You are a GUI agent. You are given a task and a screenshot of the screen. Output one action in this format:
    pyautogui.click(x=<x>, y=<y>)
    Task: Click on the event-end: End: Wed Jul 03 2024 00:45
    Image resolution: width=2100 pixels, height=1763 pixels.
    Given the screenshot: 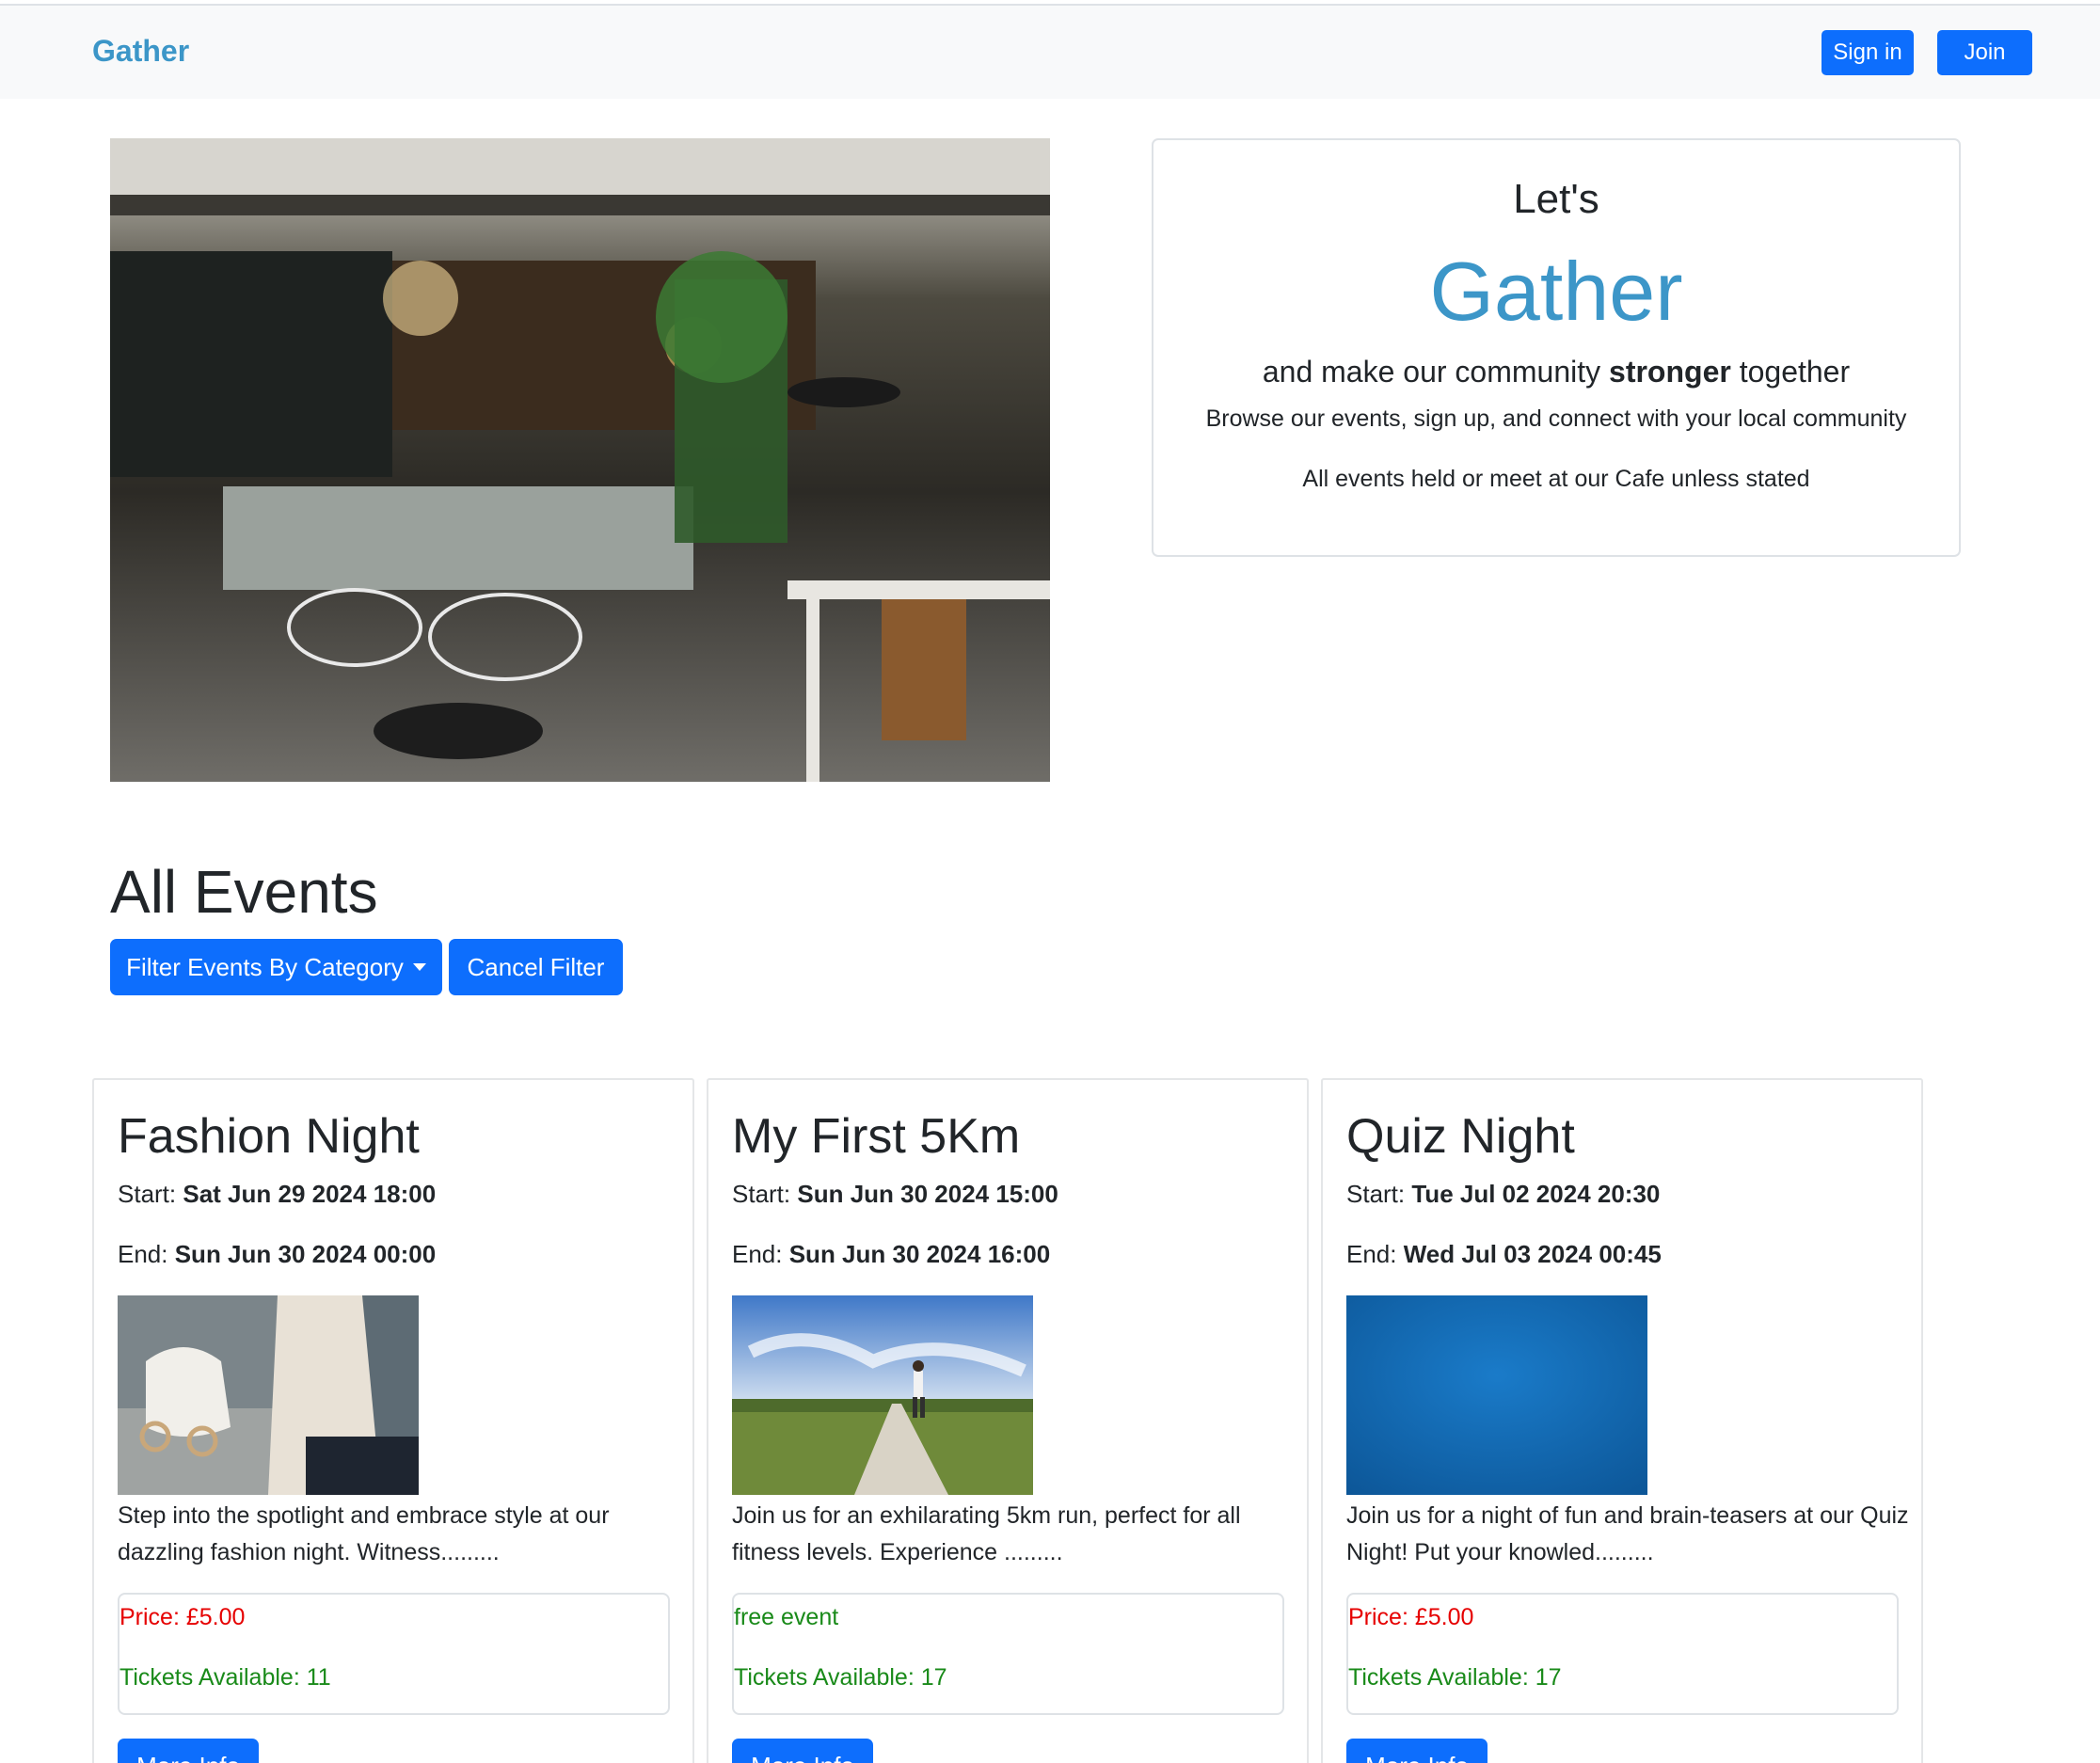 What is the action you would take?
    pyautogui.click(x=1504, y=1254)
    